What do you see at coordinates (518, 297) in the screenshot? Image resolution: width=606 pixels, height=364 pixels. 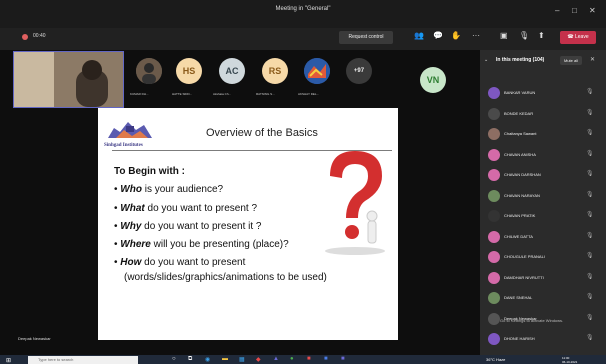 I see `participant-name: DANE SNEHAL` at bounding box center [518, 297].